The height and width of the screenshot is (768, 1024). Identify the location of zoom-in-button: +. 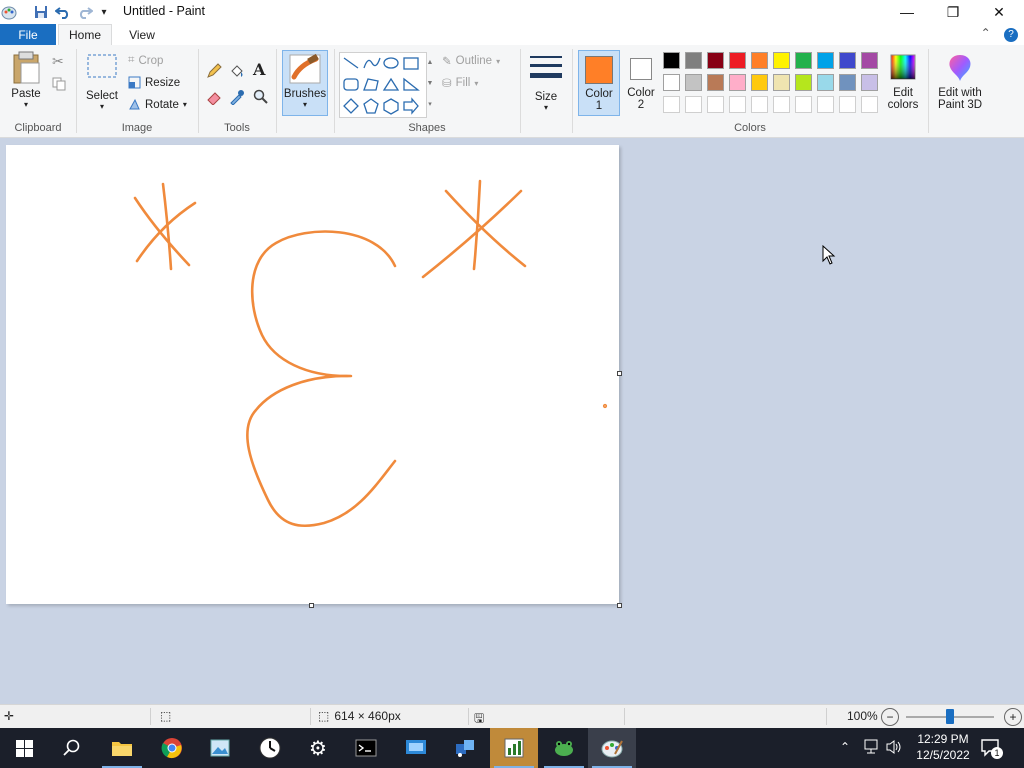
(1013, 717).